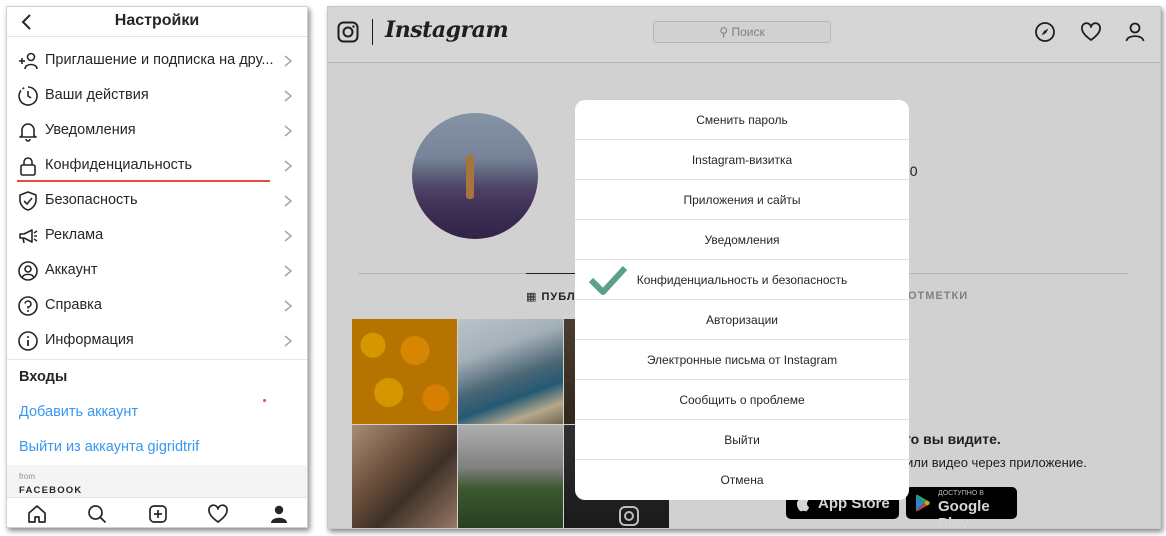  Describe the element at coordinates (742, 440) in the screenshot. I see `menu-item-logout: Выйти` at that location.